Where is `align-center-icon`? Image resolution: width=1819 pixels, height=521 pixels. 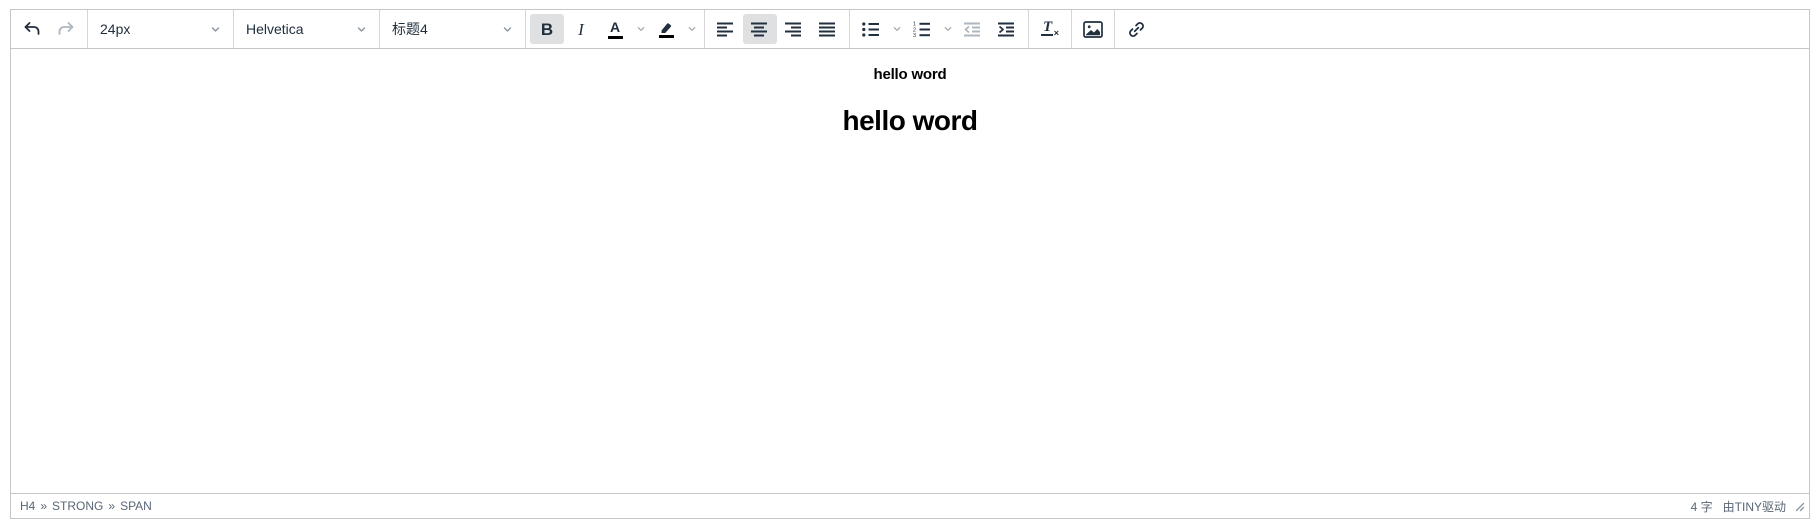
align-center-icon is located at coordinates (759, 29).